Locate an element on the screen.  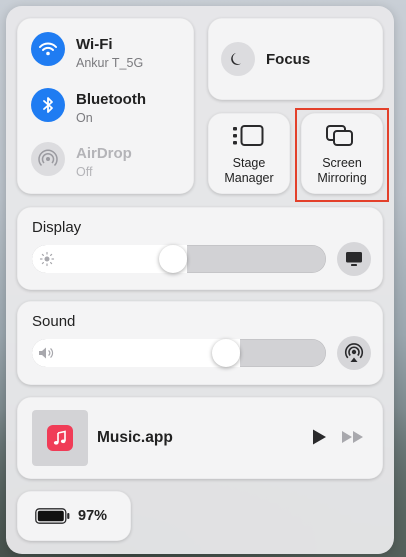
bluetooth-status: On is located at coordinates (84, 118).